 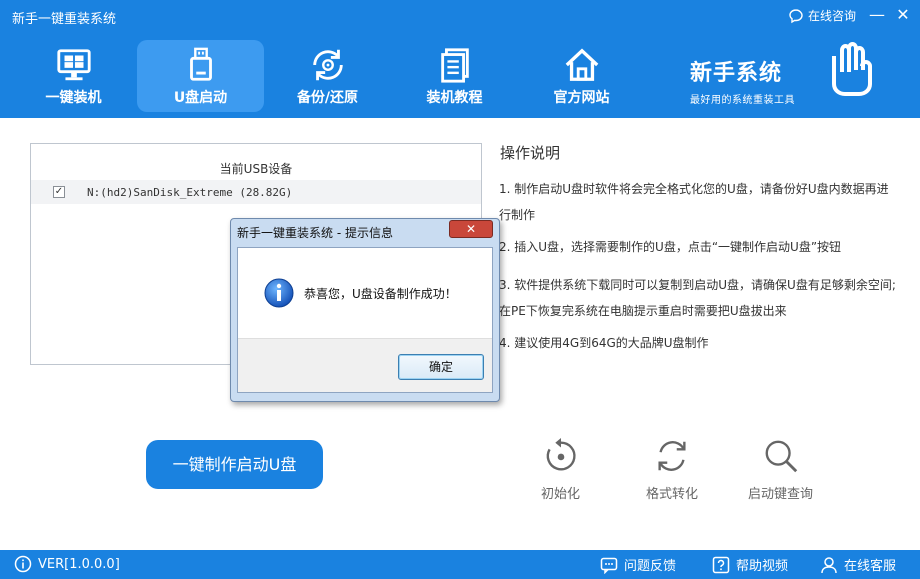 What do you see at coordinates (736, 73) in the screenshot?
I see `brand-name: 新手系统` at bounding box center [736, 73].